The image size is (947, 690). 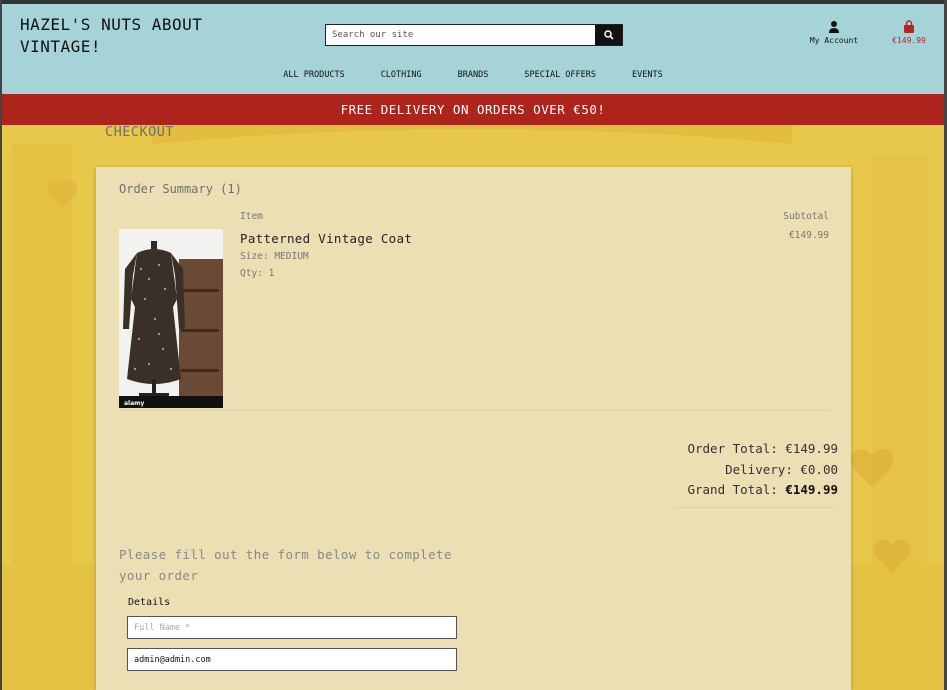 I want to click on email-field, so click(x=292, y=659).